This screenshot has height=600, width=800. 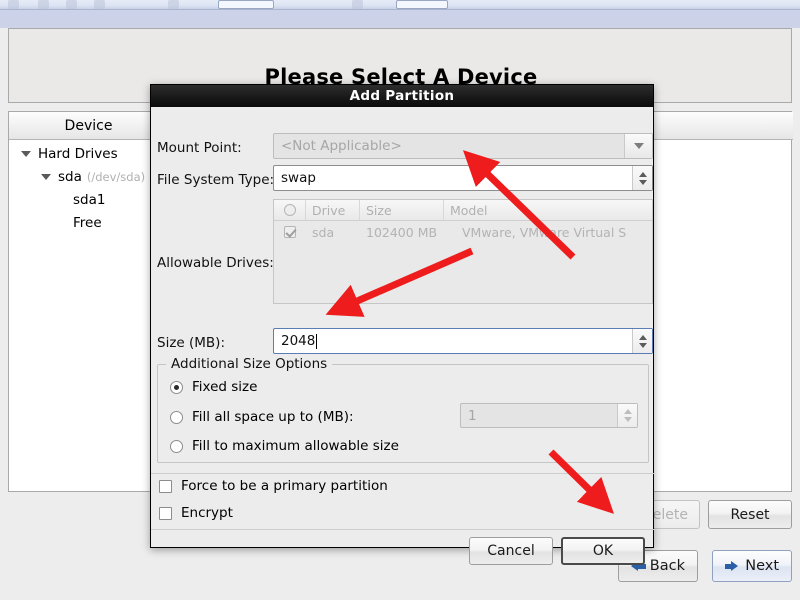 What do you see at coordinates (333, 210) in the screenshot?
I see `drives-header-drive: Drive` at bounding box center [333, 210].